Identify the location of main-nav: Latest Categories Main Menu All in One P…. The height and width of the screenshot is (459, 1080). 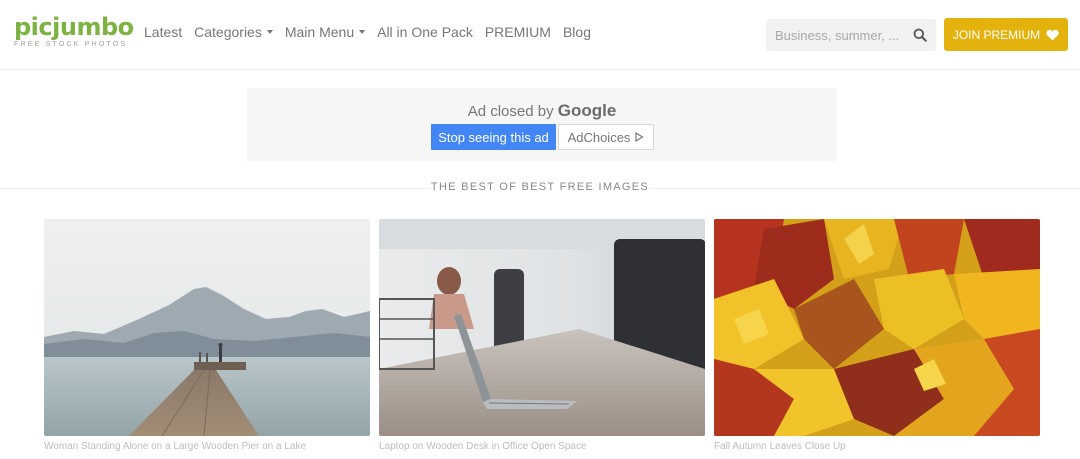
(367, 32).